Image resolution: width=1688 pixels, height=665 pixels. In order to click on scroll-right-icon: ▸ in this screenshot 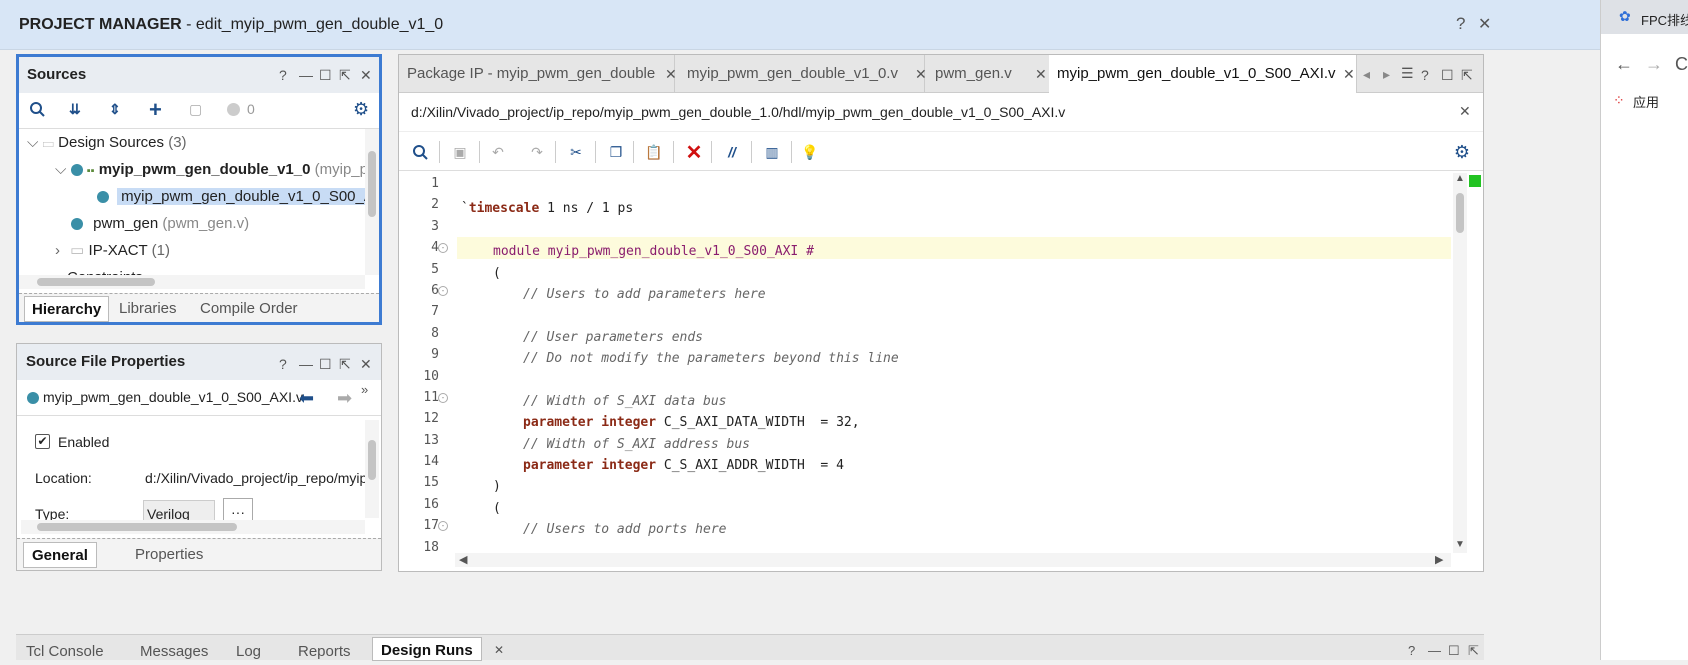, I will do `click(1386, 74)`.